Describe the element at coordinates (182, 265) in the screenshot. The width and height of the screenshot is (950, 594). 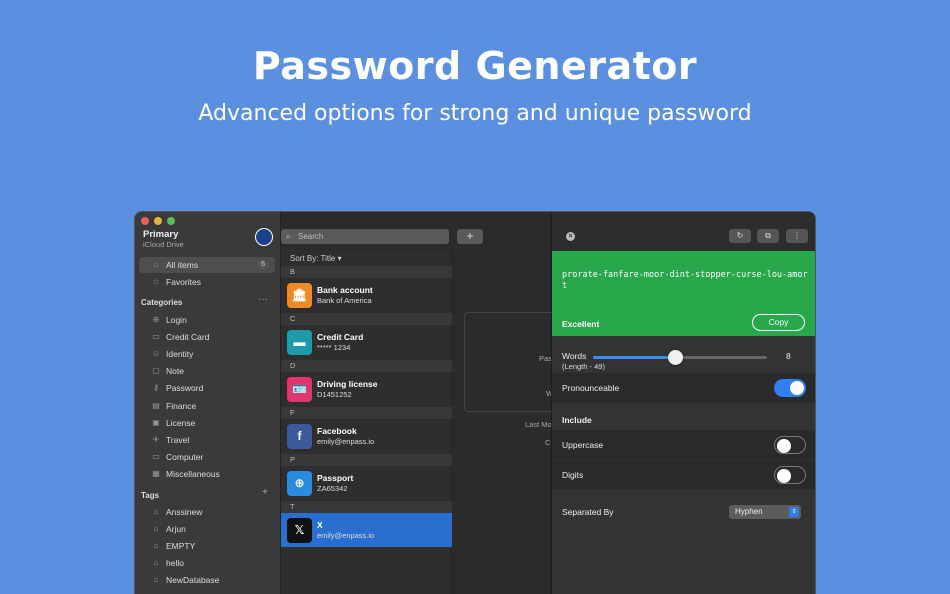
I see `sidebar-item-label: All items` at that location.